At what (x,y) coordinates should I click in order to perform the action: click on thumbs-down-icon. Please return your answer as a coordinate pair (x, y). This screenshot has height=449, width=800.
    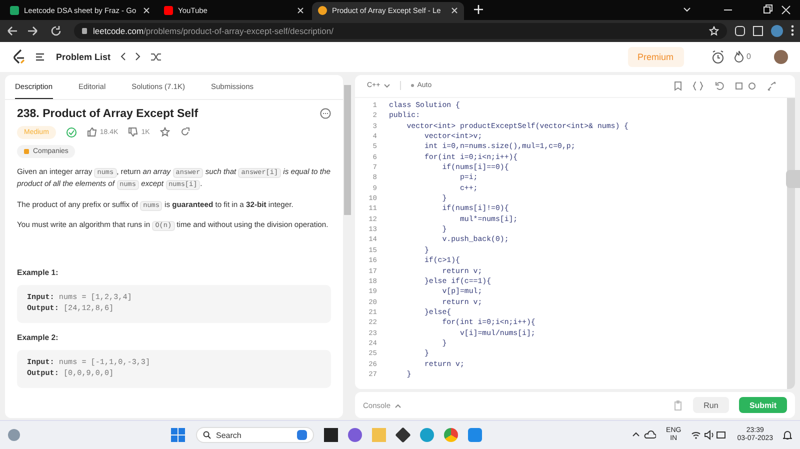
    Looking at the image, I should click on (133, 132).